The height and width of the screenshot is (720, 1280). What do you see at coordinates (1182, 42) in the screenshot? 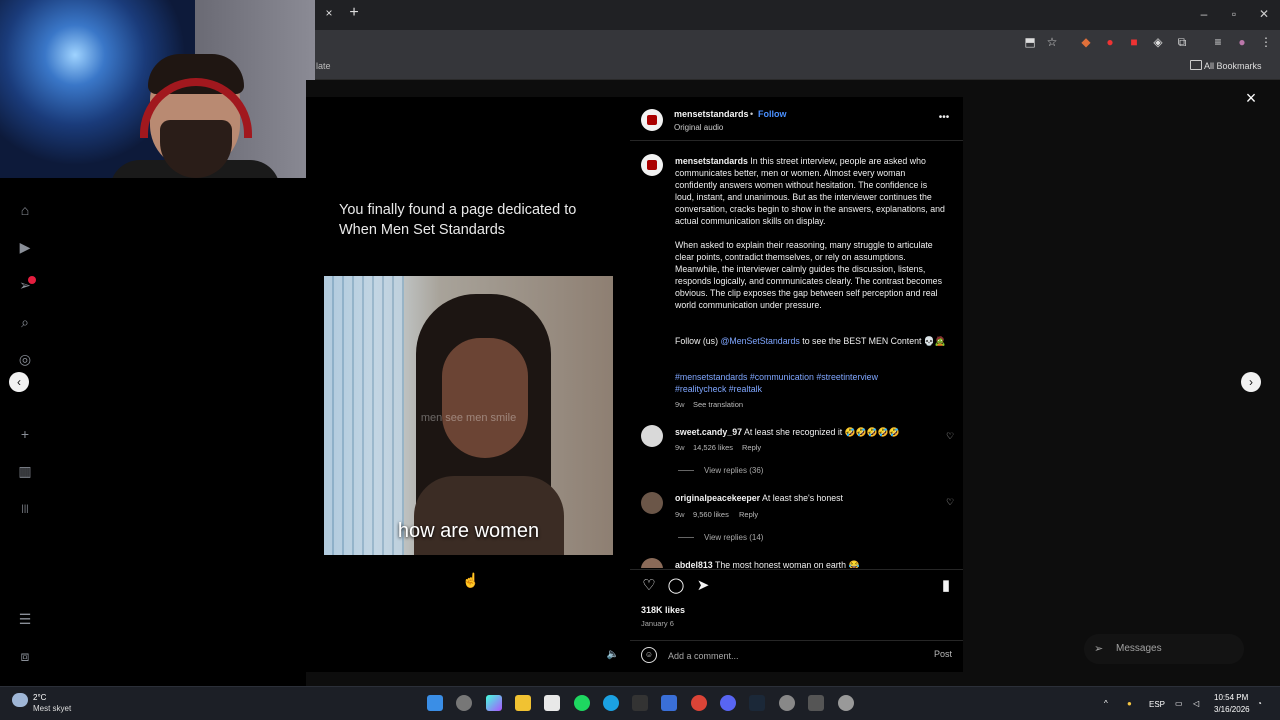
I see `extensions-puzzle-icon: ⧉` at bounding box center [1182, 42].